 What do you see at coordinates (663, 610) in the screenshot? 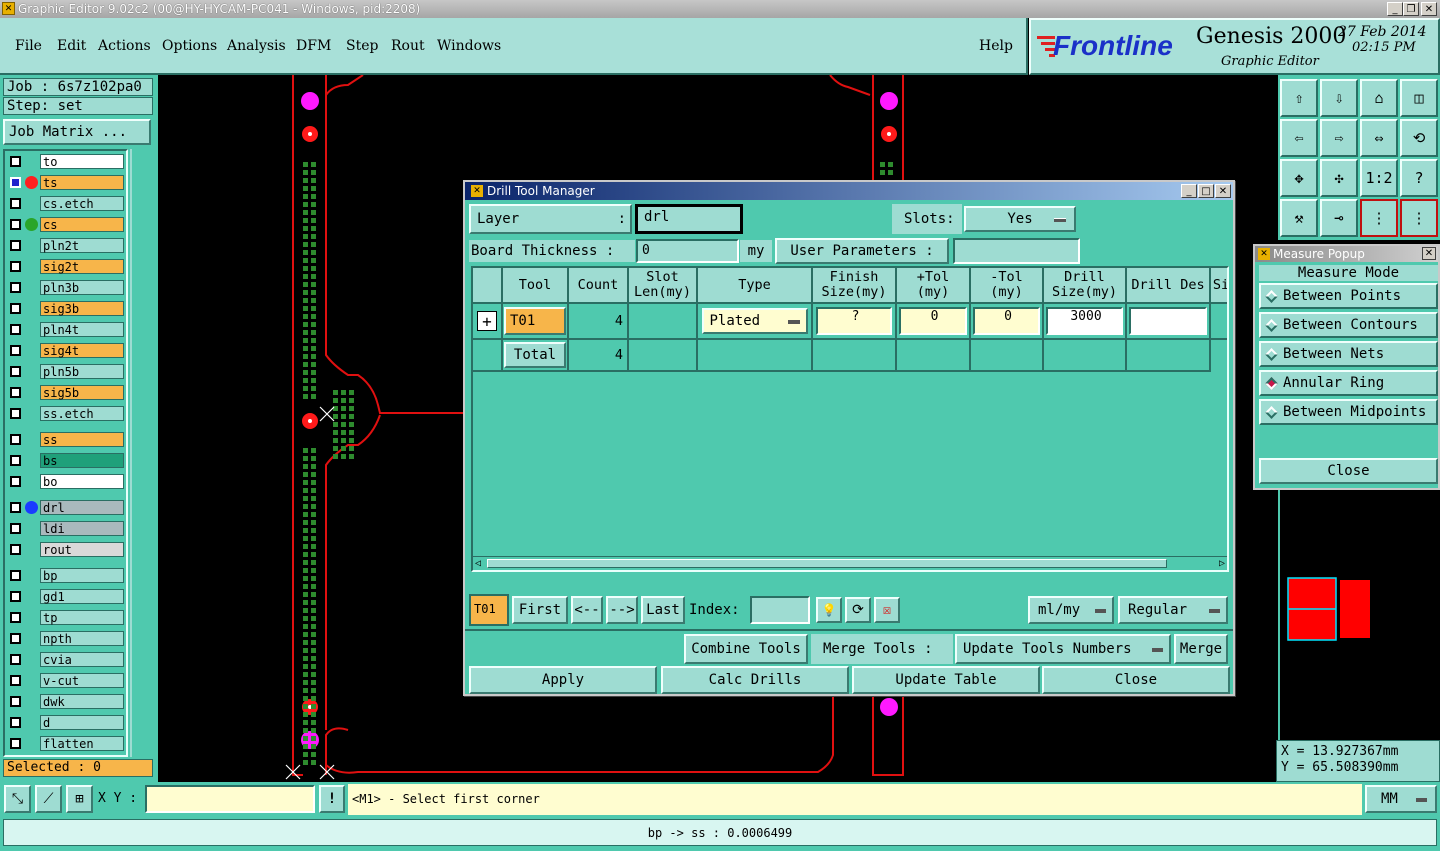
I see `last-button: Last` at bounding box center [663, 610].